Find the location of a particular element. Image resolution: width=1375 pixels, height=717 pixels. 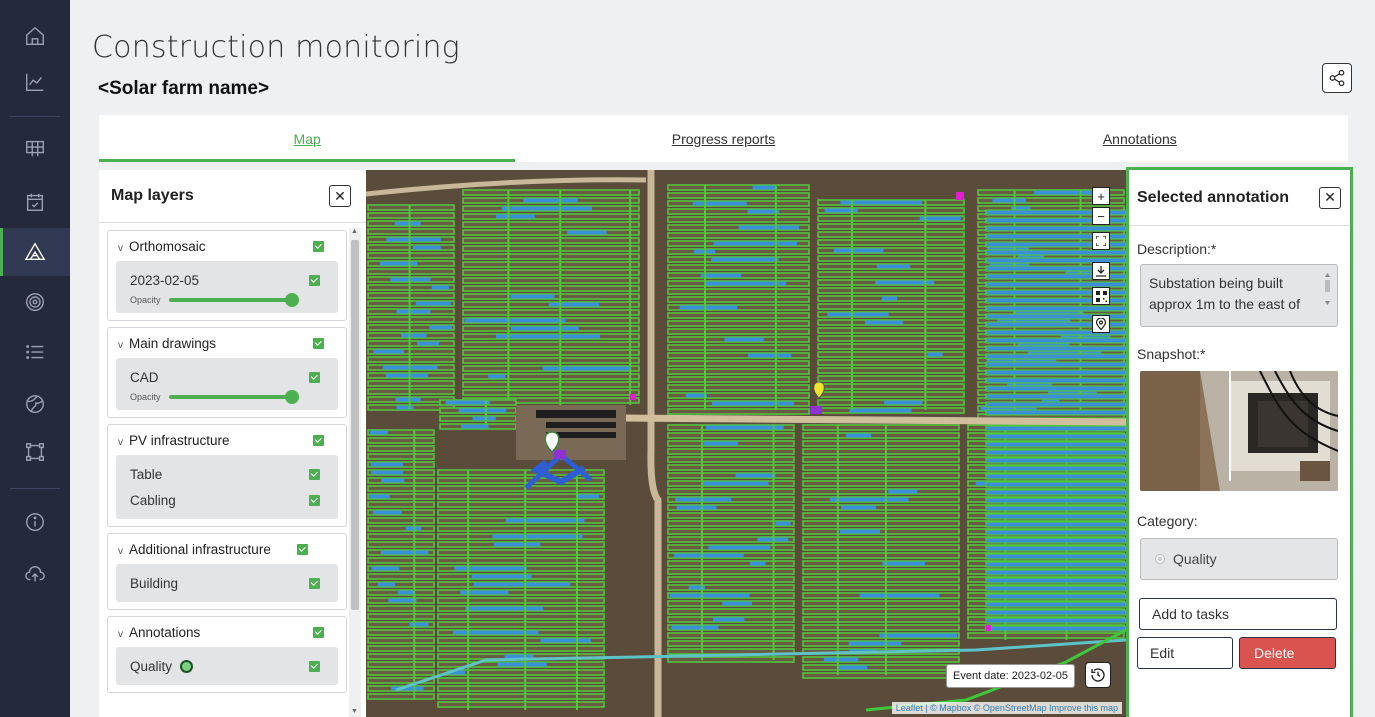

category-value: Quality is located at coordinates (1195, 559).